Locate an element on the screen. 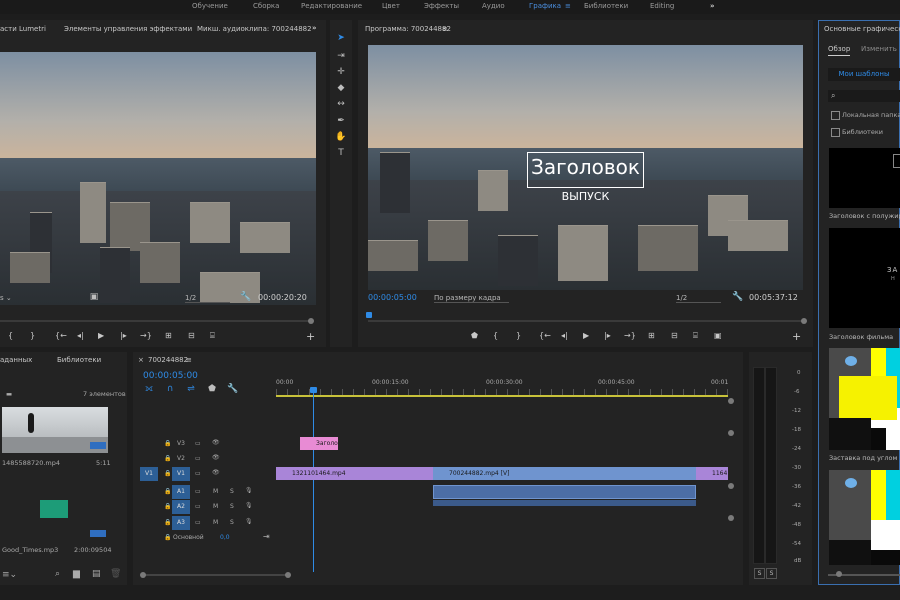 The width and height of the screenshot is (900, 600). track-label-v2: V2 is located at coordinates (181, 458).